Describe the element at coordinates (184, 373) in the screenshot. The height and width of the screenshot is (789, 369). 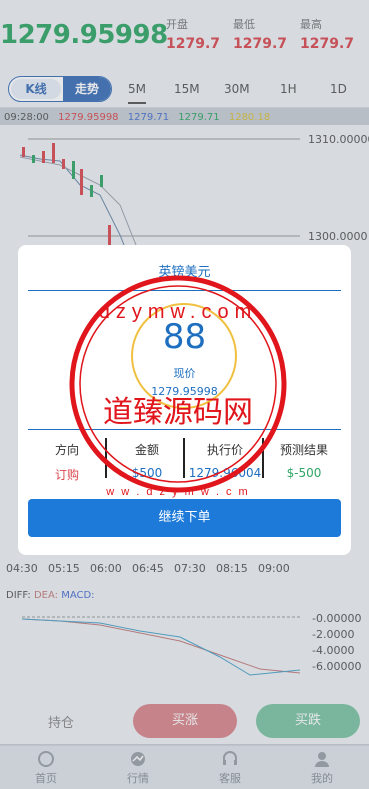
I see `current-price-label: 现价` at that location.